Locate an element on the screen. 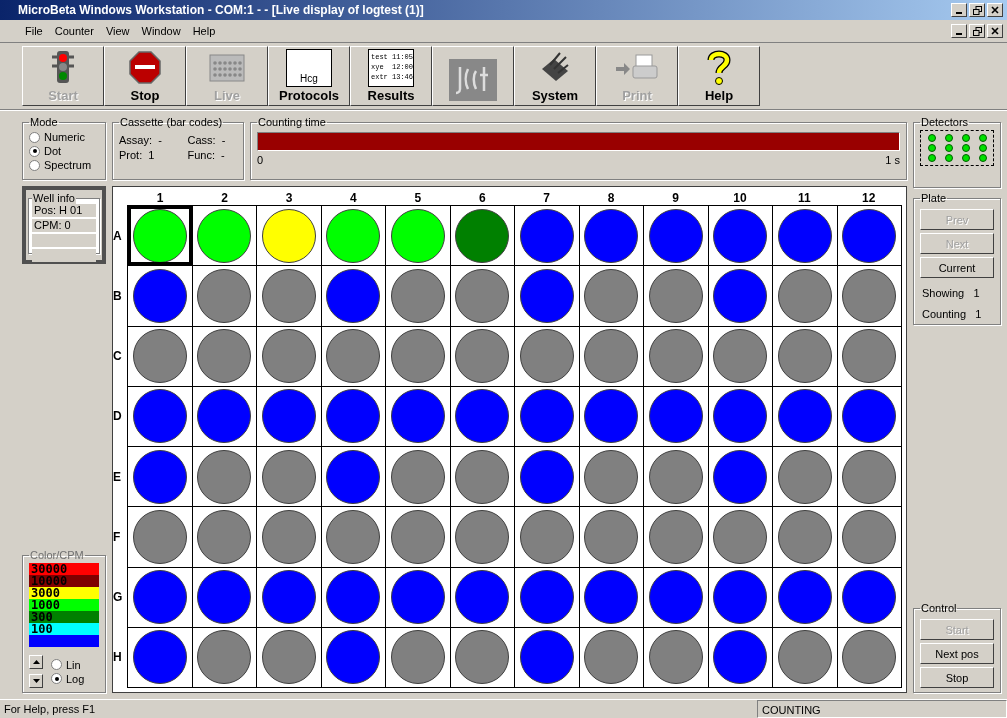 The image size is (1007, 718). row-header: C is located at coordinates (118, 356).